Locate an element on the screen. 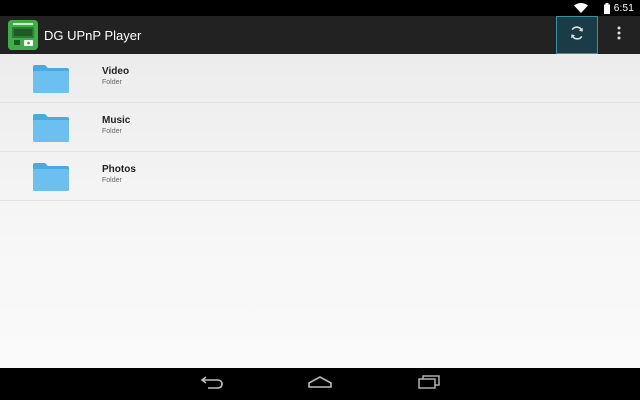 This screenshot has height=400, width=640. list-item-title: Music is located at coordinates (116, 120).